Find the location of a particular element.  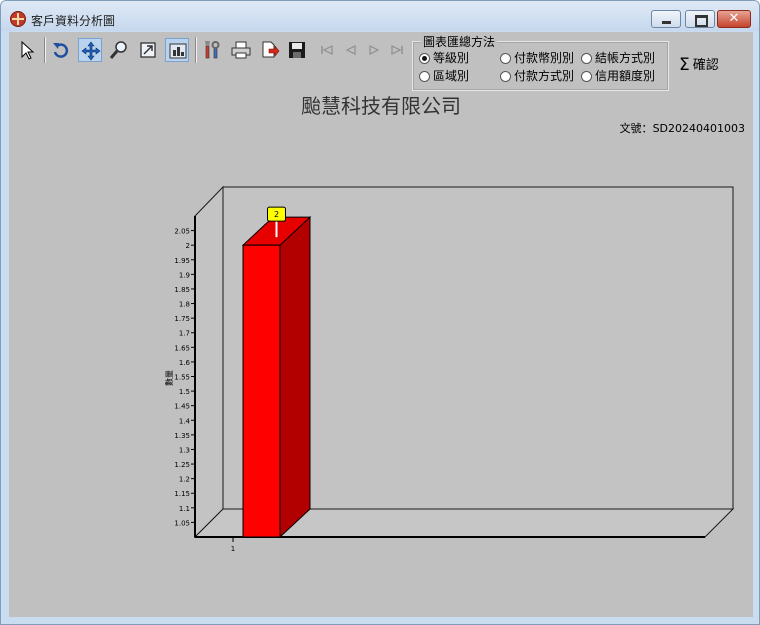

y-tick-label: 1.05 is located at coordinates (182, 523).